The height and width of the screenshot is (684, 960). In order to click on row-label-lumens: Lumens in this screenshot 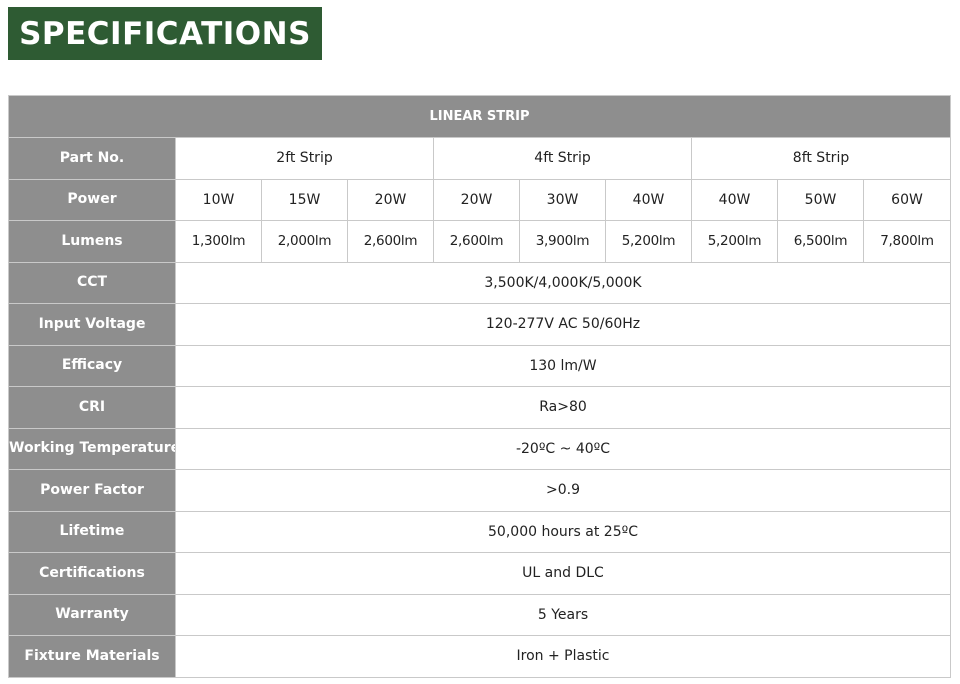, I will do `click(92, 241)`.